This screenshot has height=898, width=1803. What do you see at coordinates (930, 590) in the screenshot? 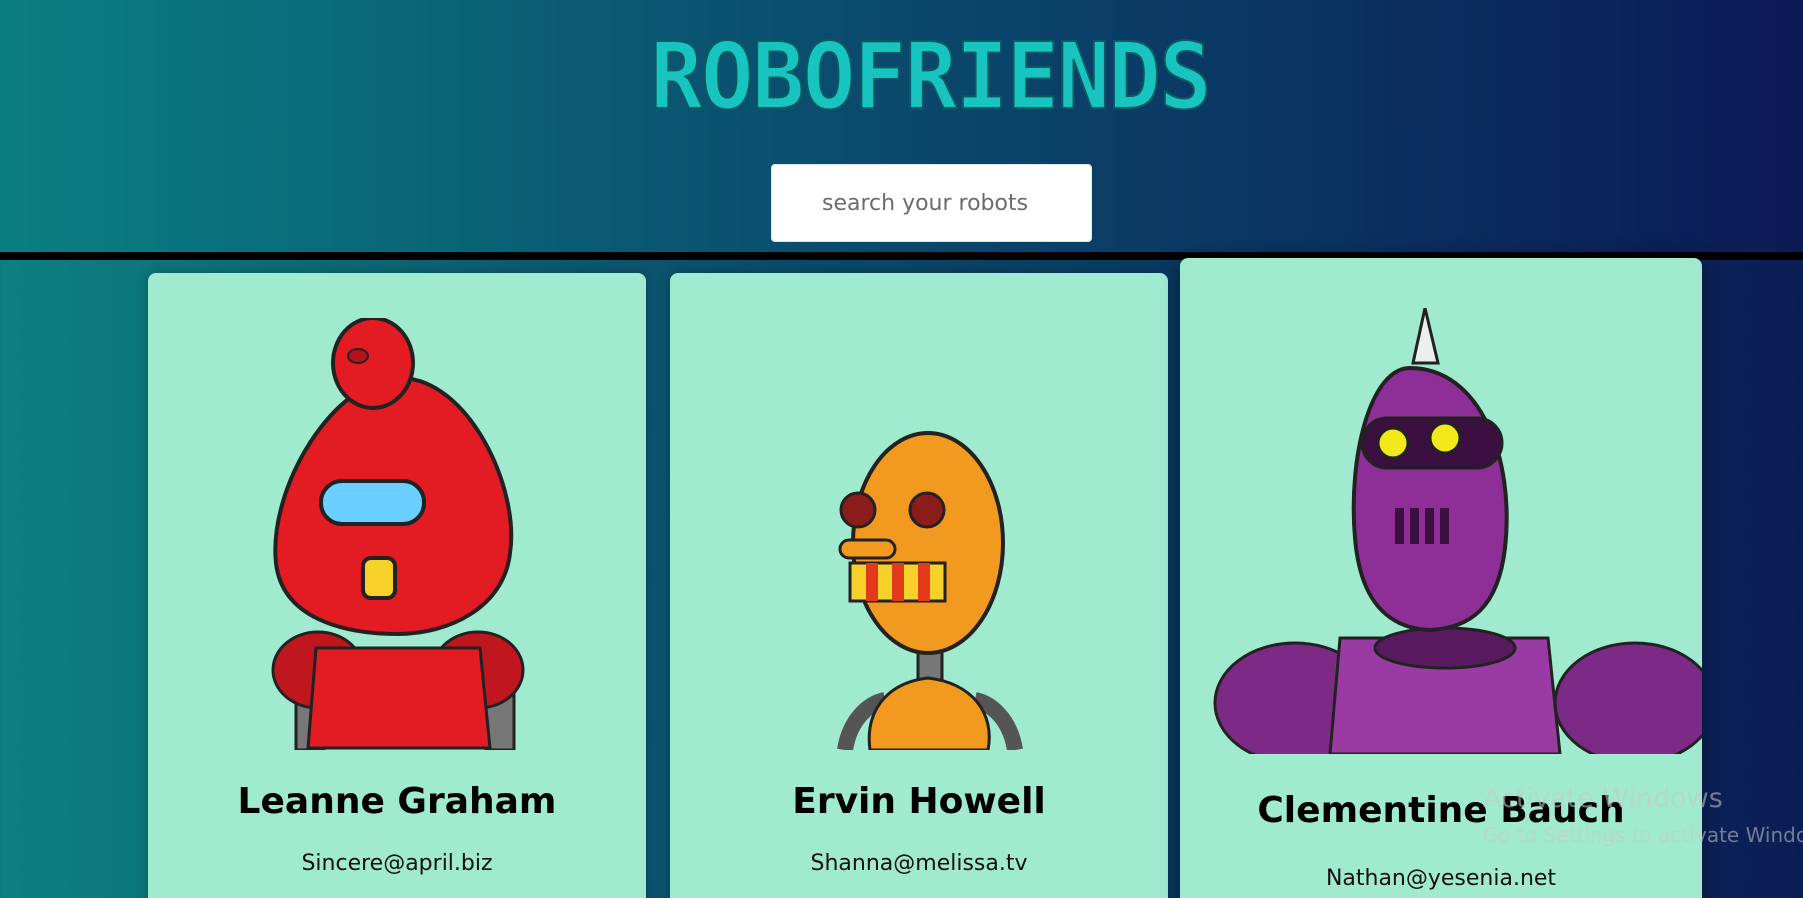
I see `orange-robot-icon` at bounding box center [930, 590].